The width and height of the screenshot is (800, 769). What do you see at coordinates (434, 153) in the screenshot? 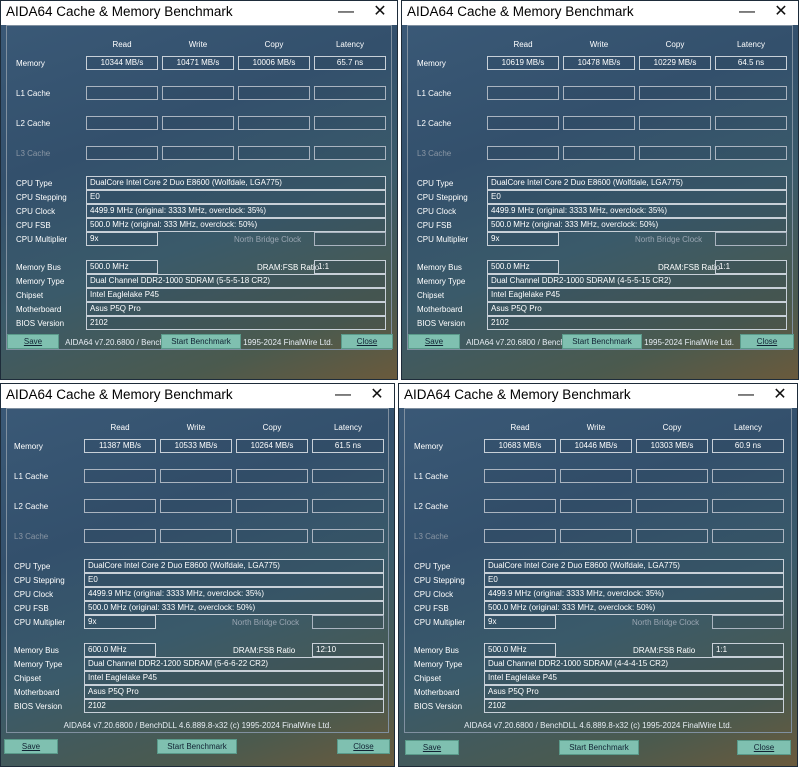
I see `row-label-l3: L3 Cache` at bounding box center [434, 153].